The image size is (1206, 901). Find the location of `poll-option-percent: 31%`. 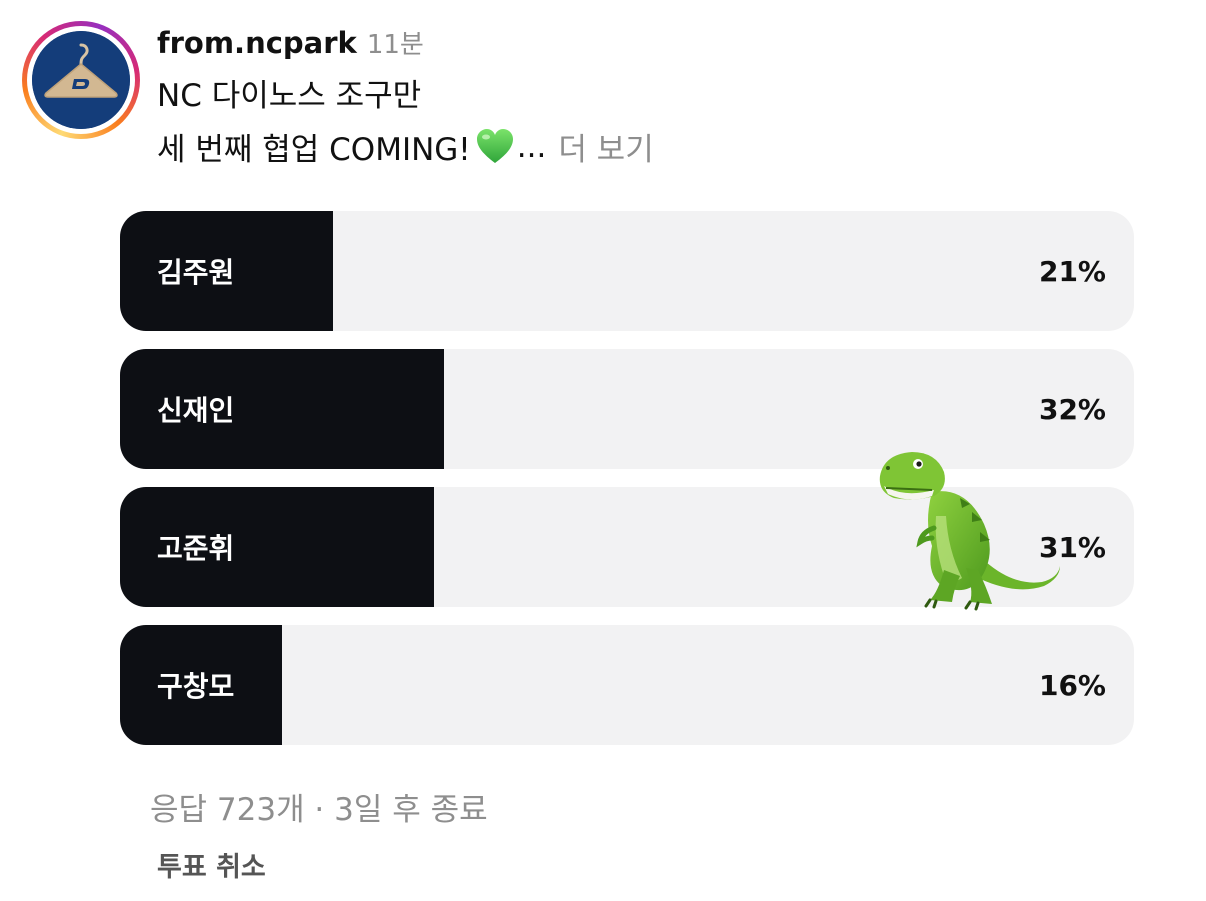

poll-option-percent: 31% is located at coordinates (1072, 547).